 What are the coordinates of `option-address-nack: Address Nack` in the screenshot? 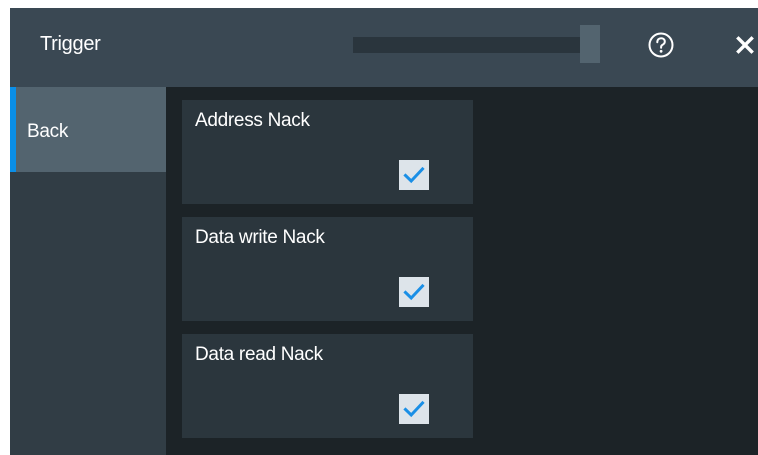 It's located at (327, 152).